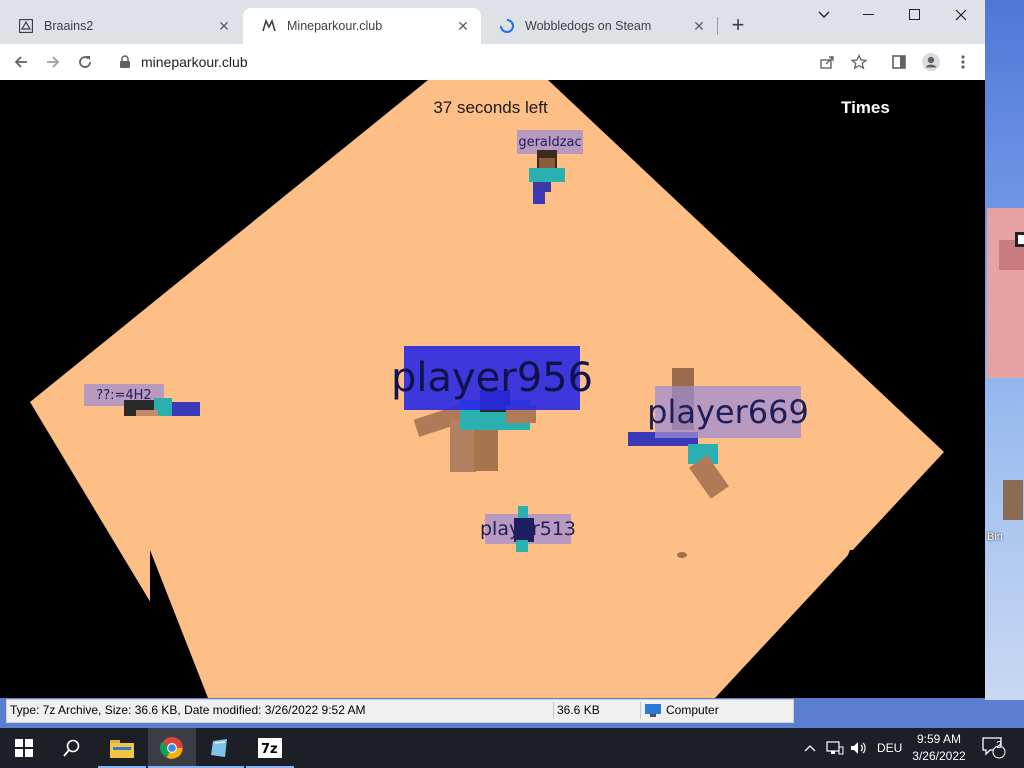 This screenshot has width=1024, height=768. Describe the element at coordinates (995, 537) in the screenshot. I see `recycle-bin-label: Bin` at that location.